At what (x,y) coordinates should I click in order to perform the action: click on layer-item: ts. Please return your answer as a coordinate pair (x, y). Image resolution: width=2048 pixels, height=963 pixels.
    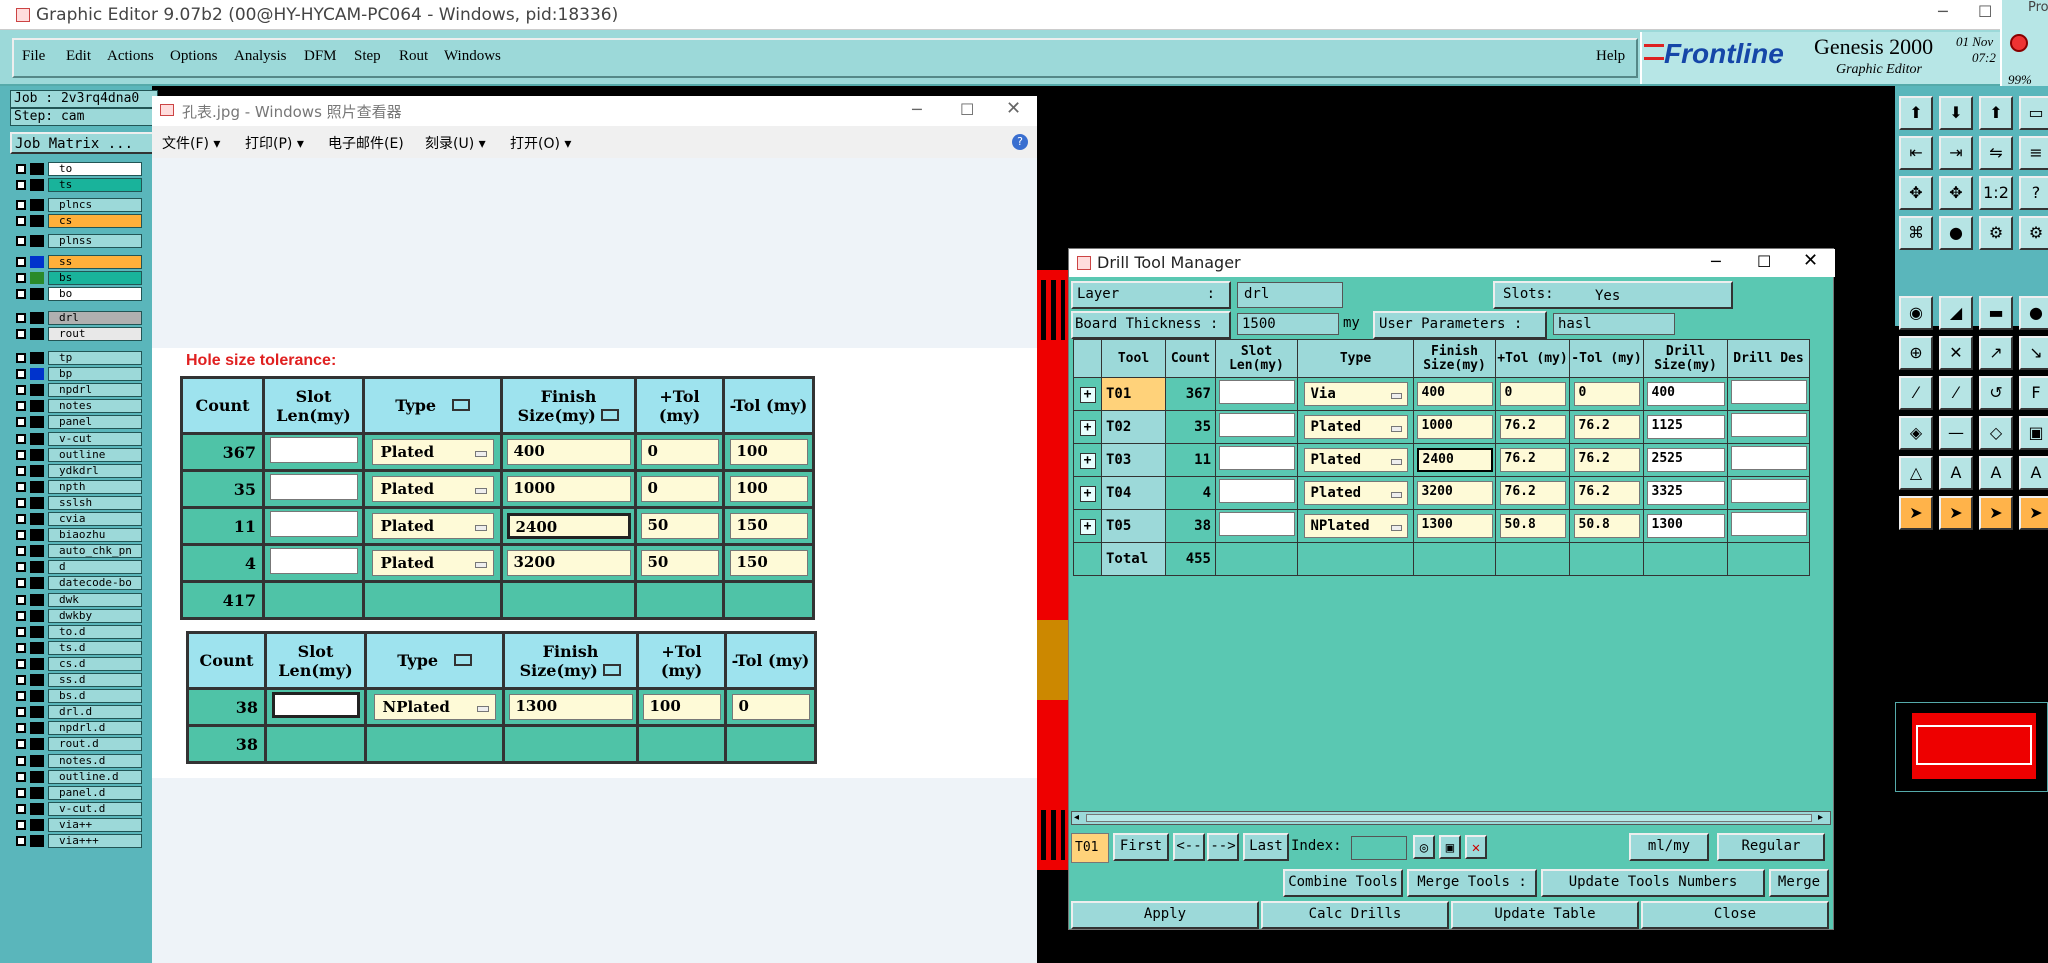
    Looking at the image, I should click on (77, 185).